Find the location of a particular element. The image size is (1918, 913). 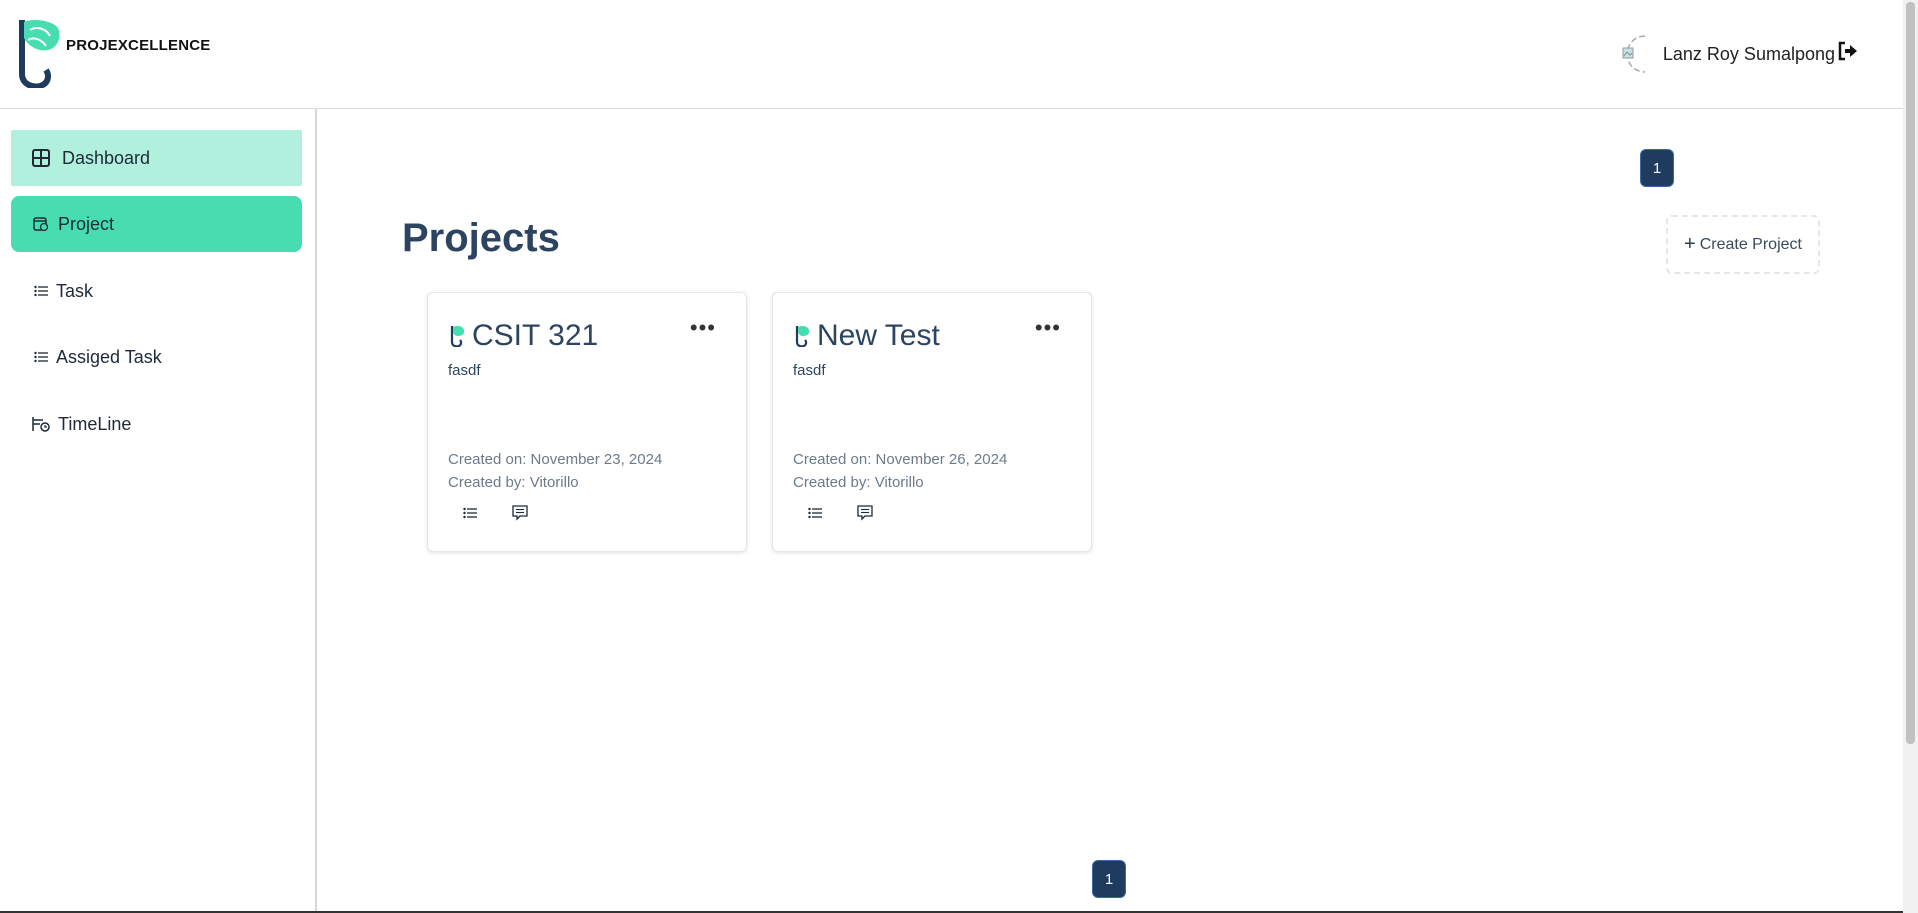

user-name: Lanz Roy Sumalpong is located at coordinates (1748, 53).